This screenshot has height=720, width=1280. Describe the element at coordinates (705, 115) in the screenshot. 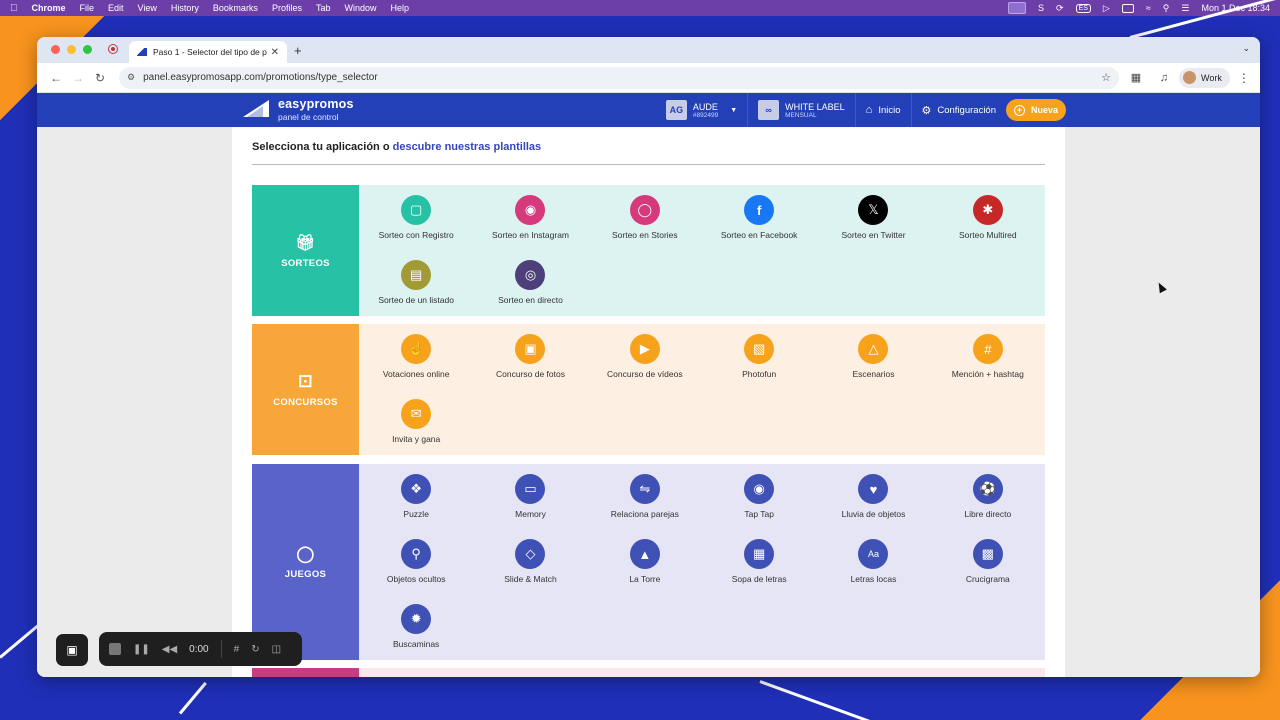

I see `account-id: #892499` at that location.